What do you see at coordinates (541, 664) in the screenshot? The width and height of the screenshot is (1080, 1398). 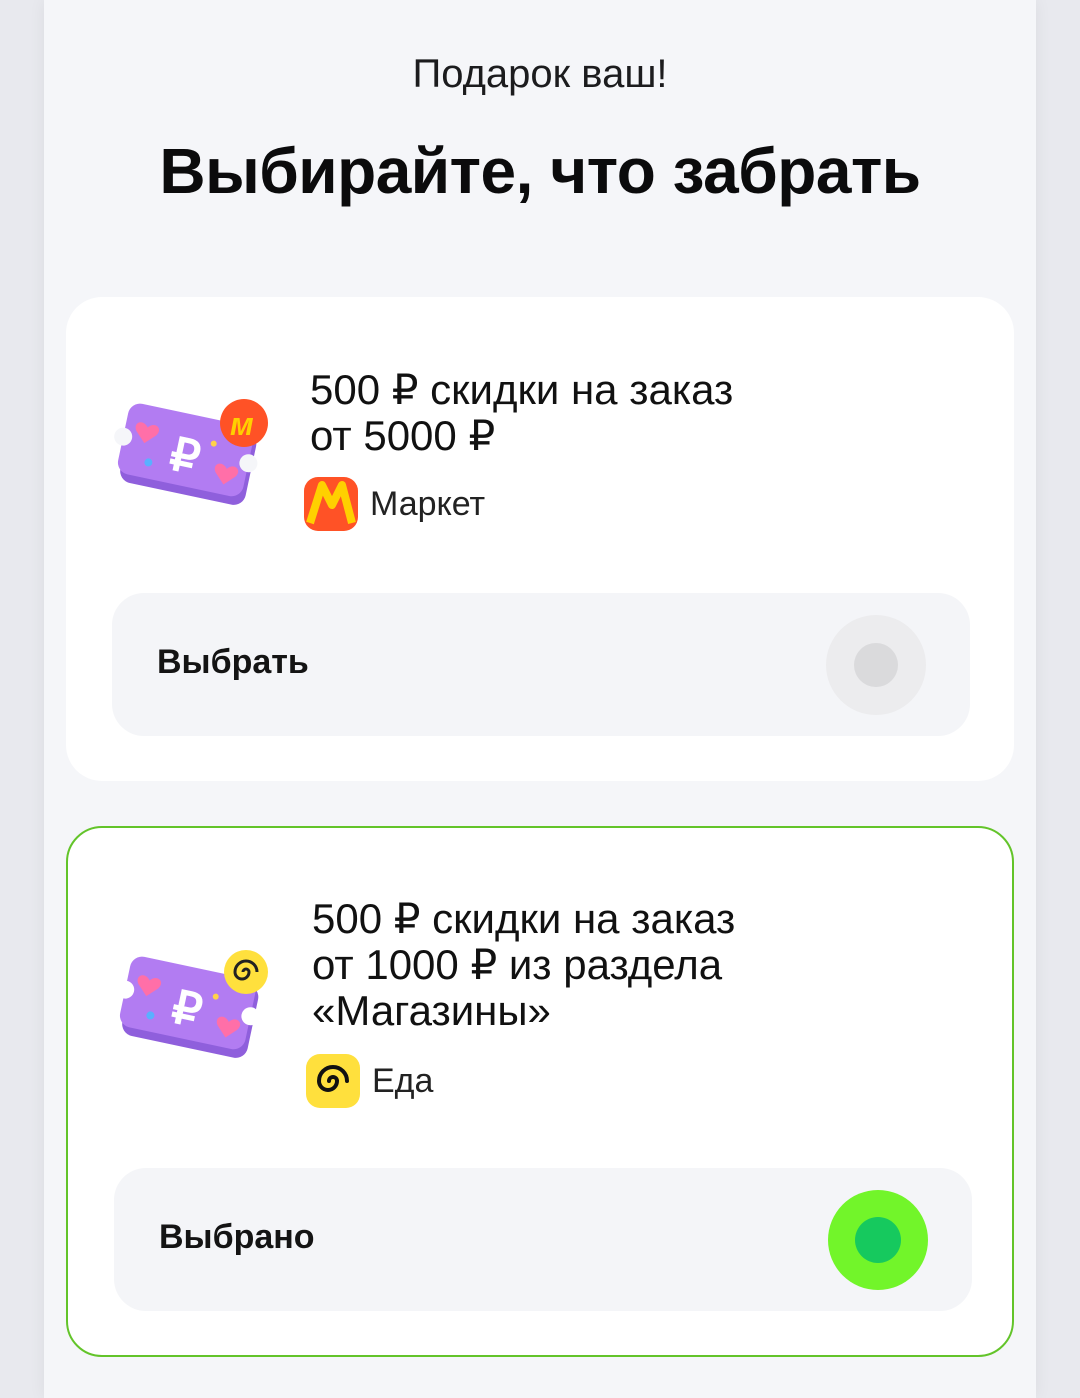 I see `select-option-row: Выбрать` at bounding box center [541, 664].